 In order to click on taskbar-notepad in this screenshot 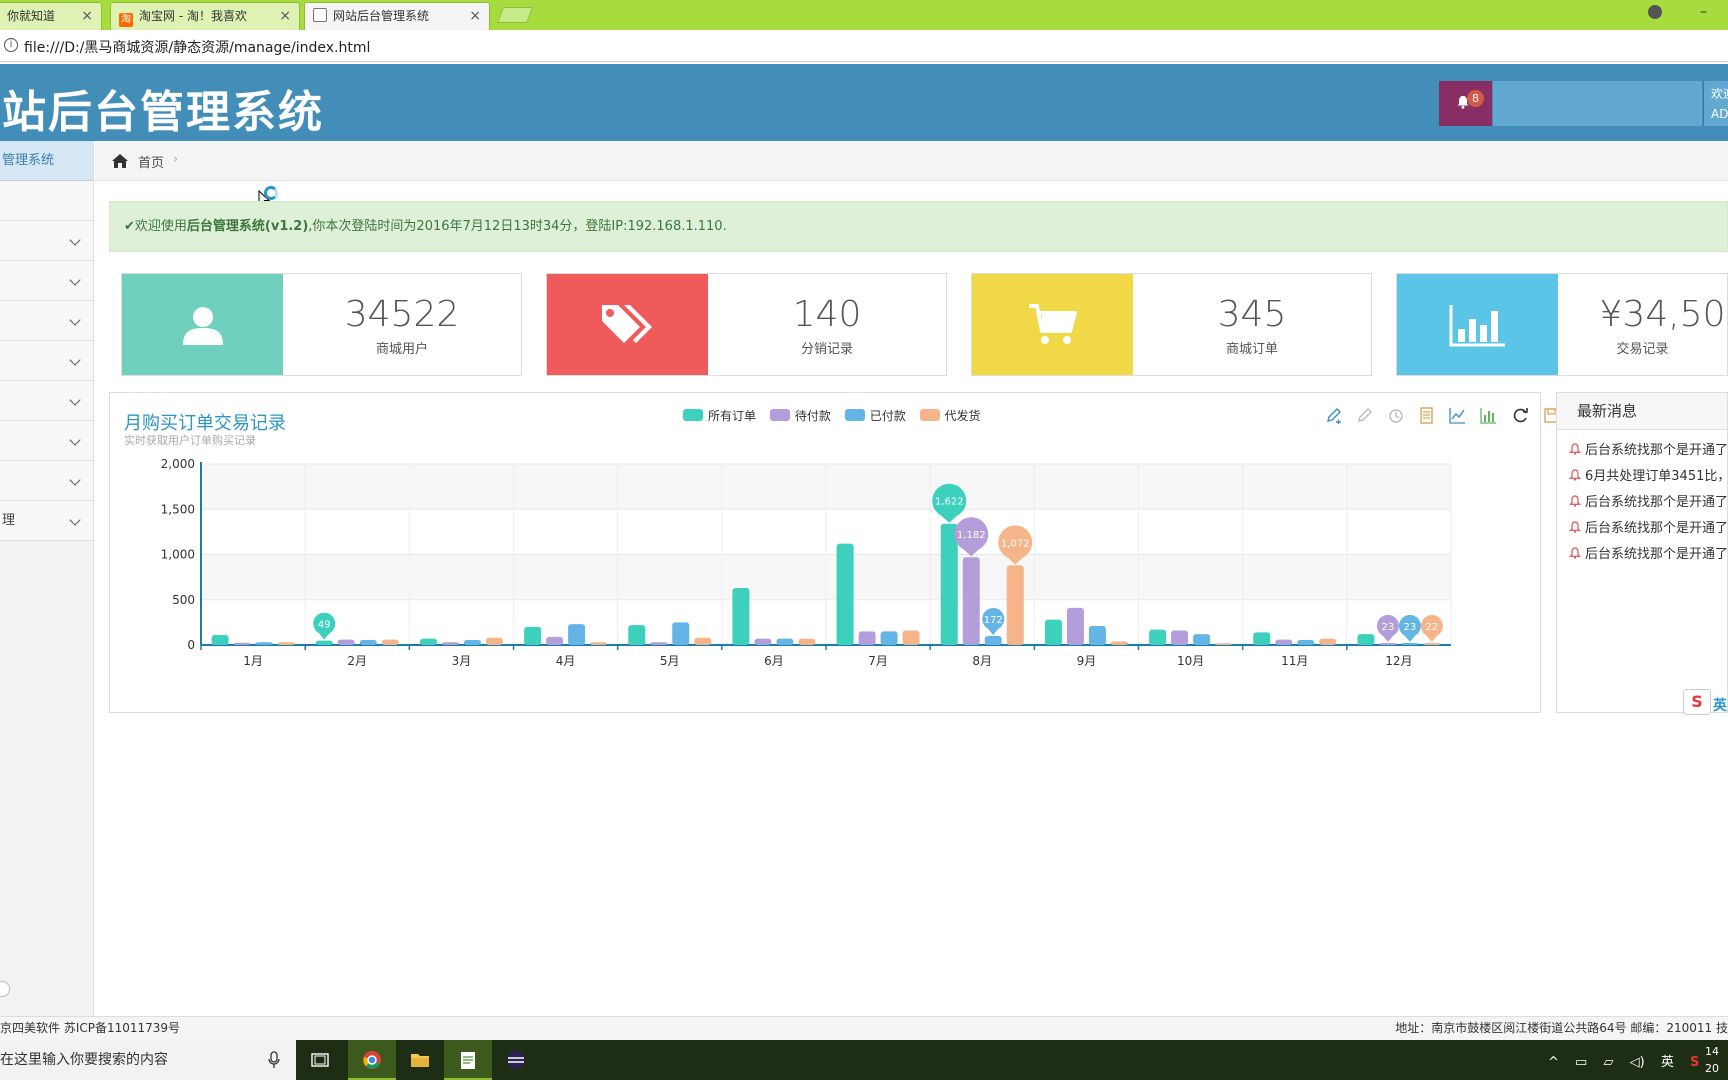, I will do `click(468, 1060)`.